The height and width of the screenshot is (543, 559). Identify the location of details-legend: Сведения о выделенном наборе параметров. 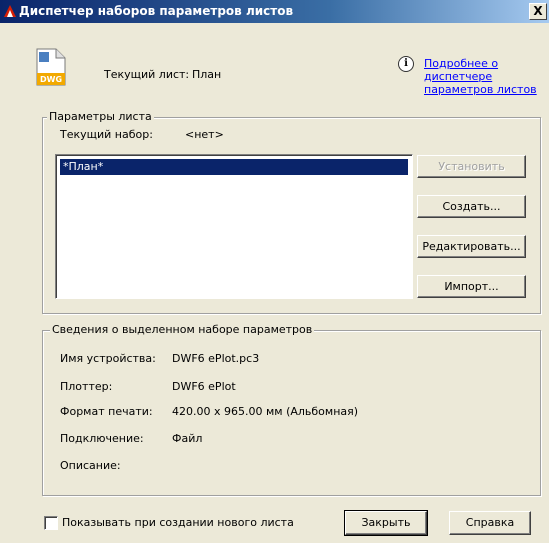
(182, 329).